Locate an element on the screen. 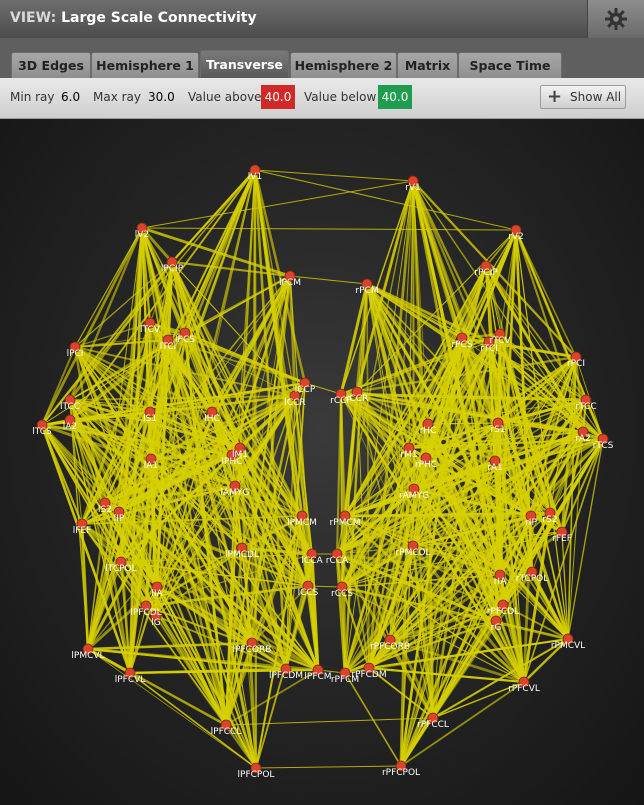 This screenshot has width=644, height=805. node-label-lV2: lV2 is located at coordinates (142, 235).